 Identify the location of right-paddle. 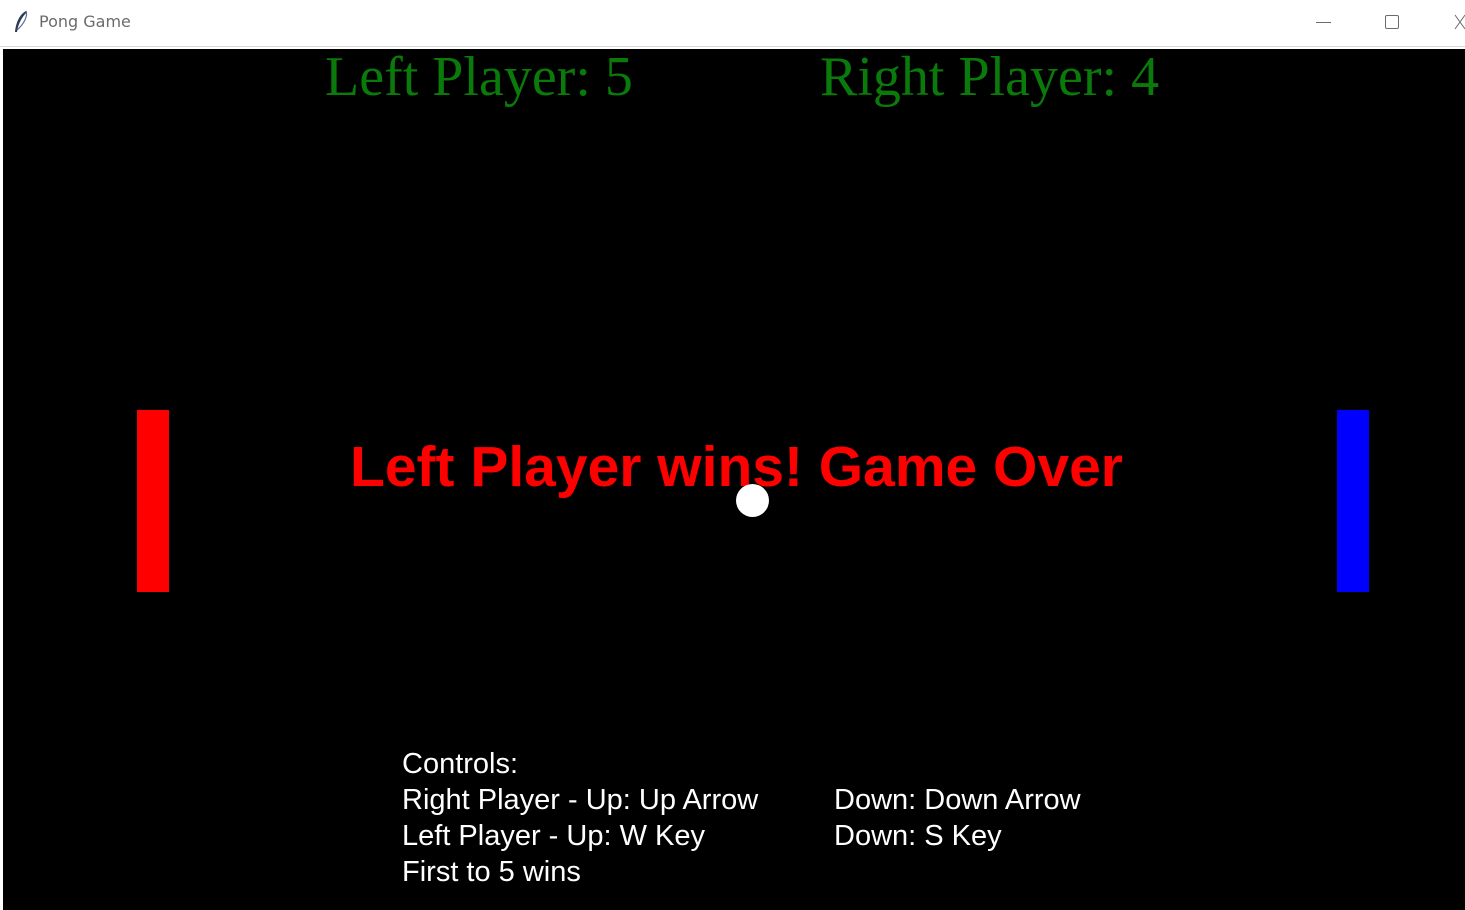
(1353, 501).